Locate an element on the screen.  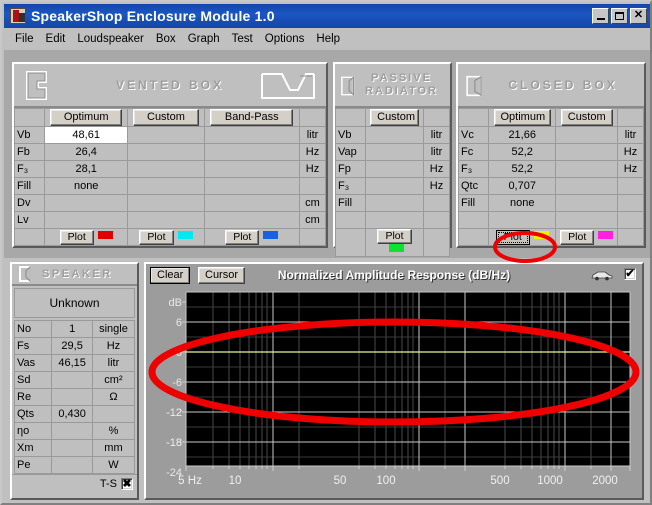
table-row: Dv cm is located at coordinates (170, 203).